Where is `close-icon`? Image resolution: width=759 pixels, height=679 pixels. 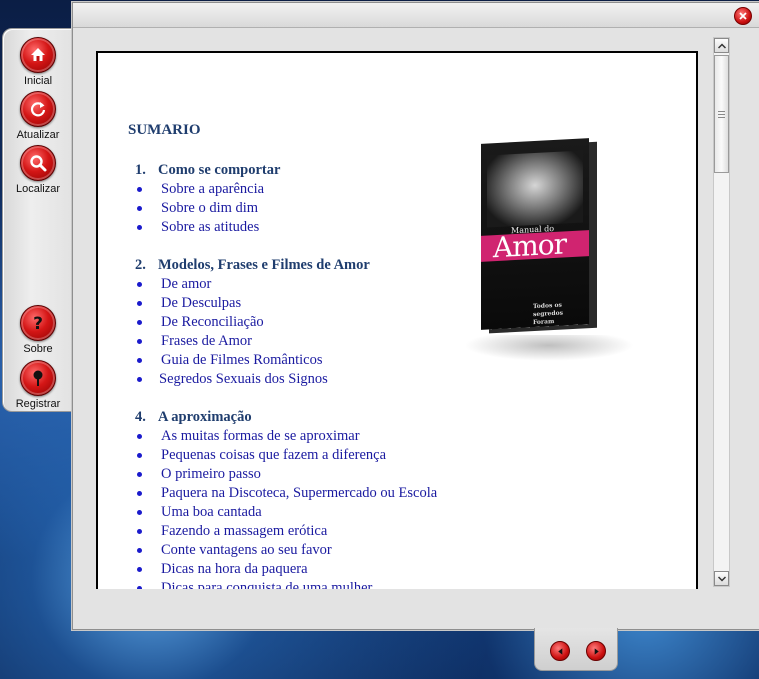 close-icon is located at coordinates (743, 16).